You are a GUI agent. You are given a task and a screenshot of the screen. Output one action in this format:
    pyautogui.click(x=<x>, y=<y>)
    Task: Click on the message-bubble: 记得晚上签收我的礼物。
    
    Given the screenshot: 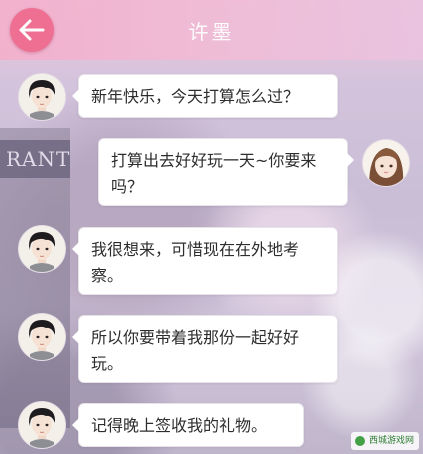 What is the action you would take?
    pyautogui.click(x=188, y=425)
    